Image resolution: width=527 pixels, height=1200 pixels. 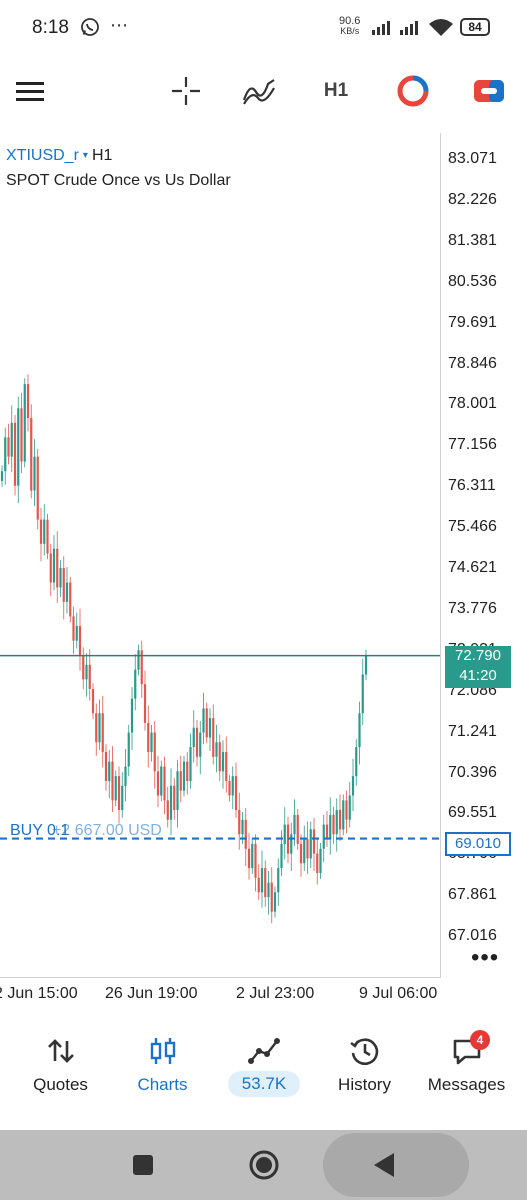 What do you see at coordinates (264, 1165) in the screenshot?
I see `home-icon` at bounding box center [264, 1165].